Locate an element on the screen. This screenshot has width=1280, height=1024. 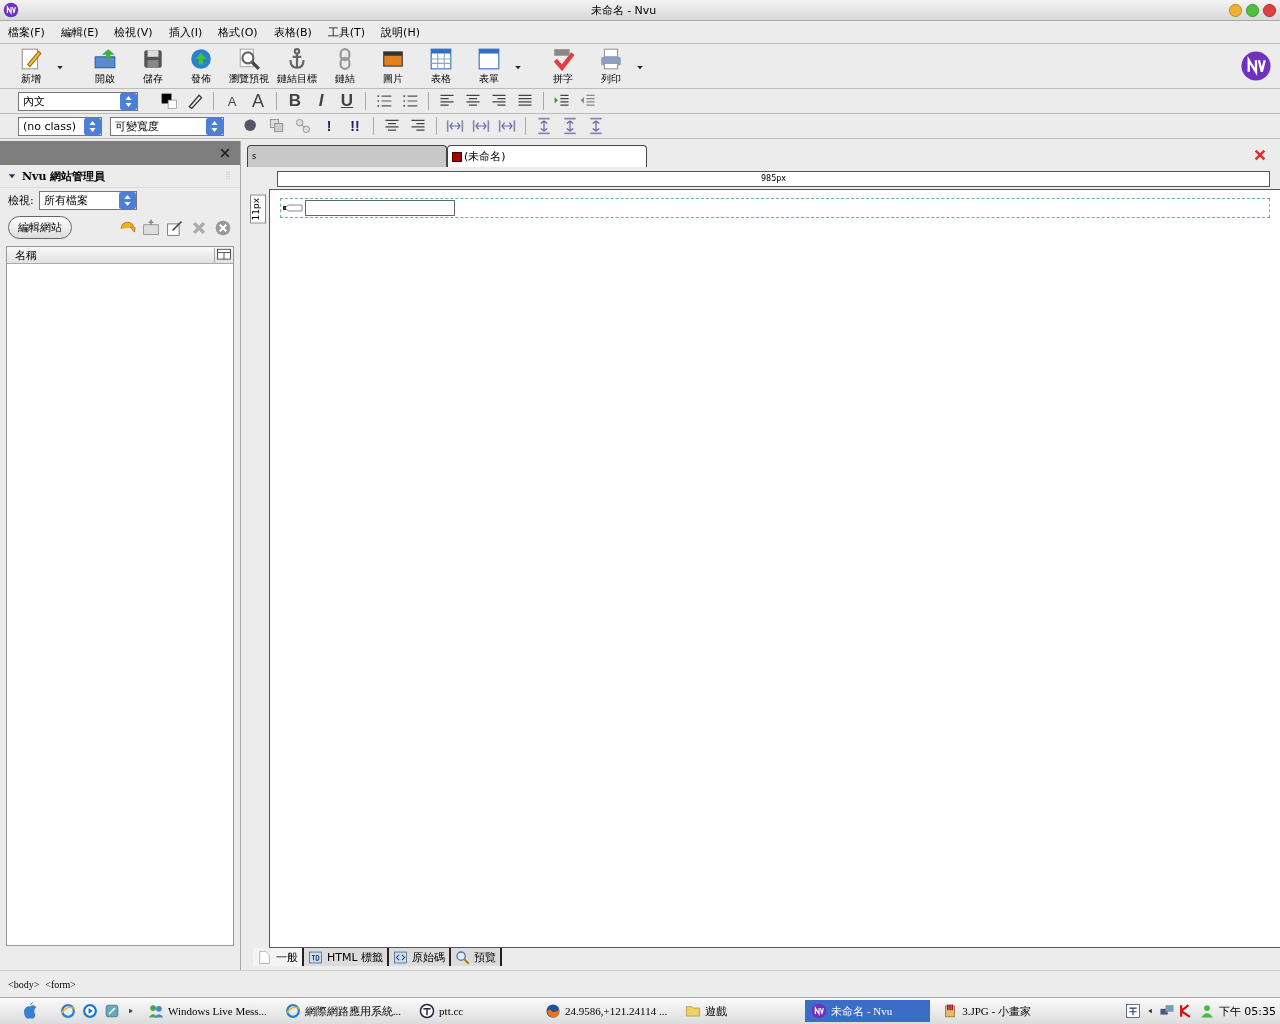
people-icon is located at coordinates (156, 1011).